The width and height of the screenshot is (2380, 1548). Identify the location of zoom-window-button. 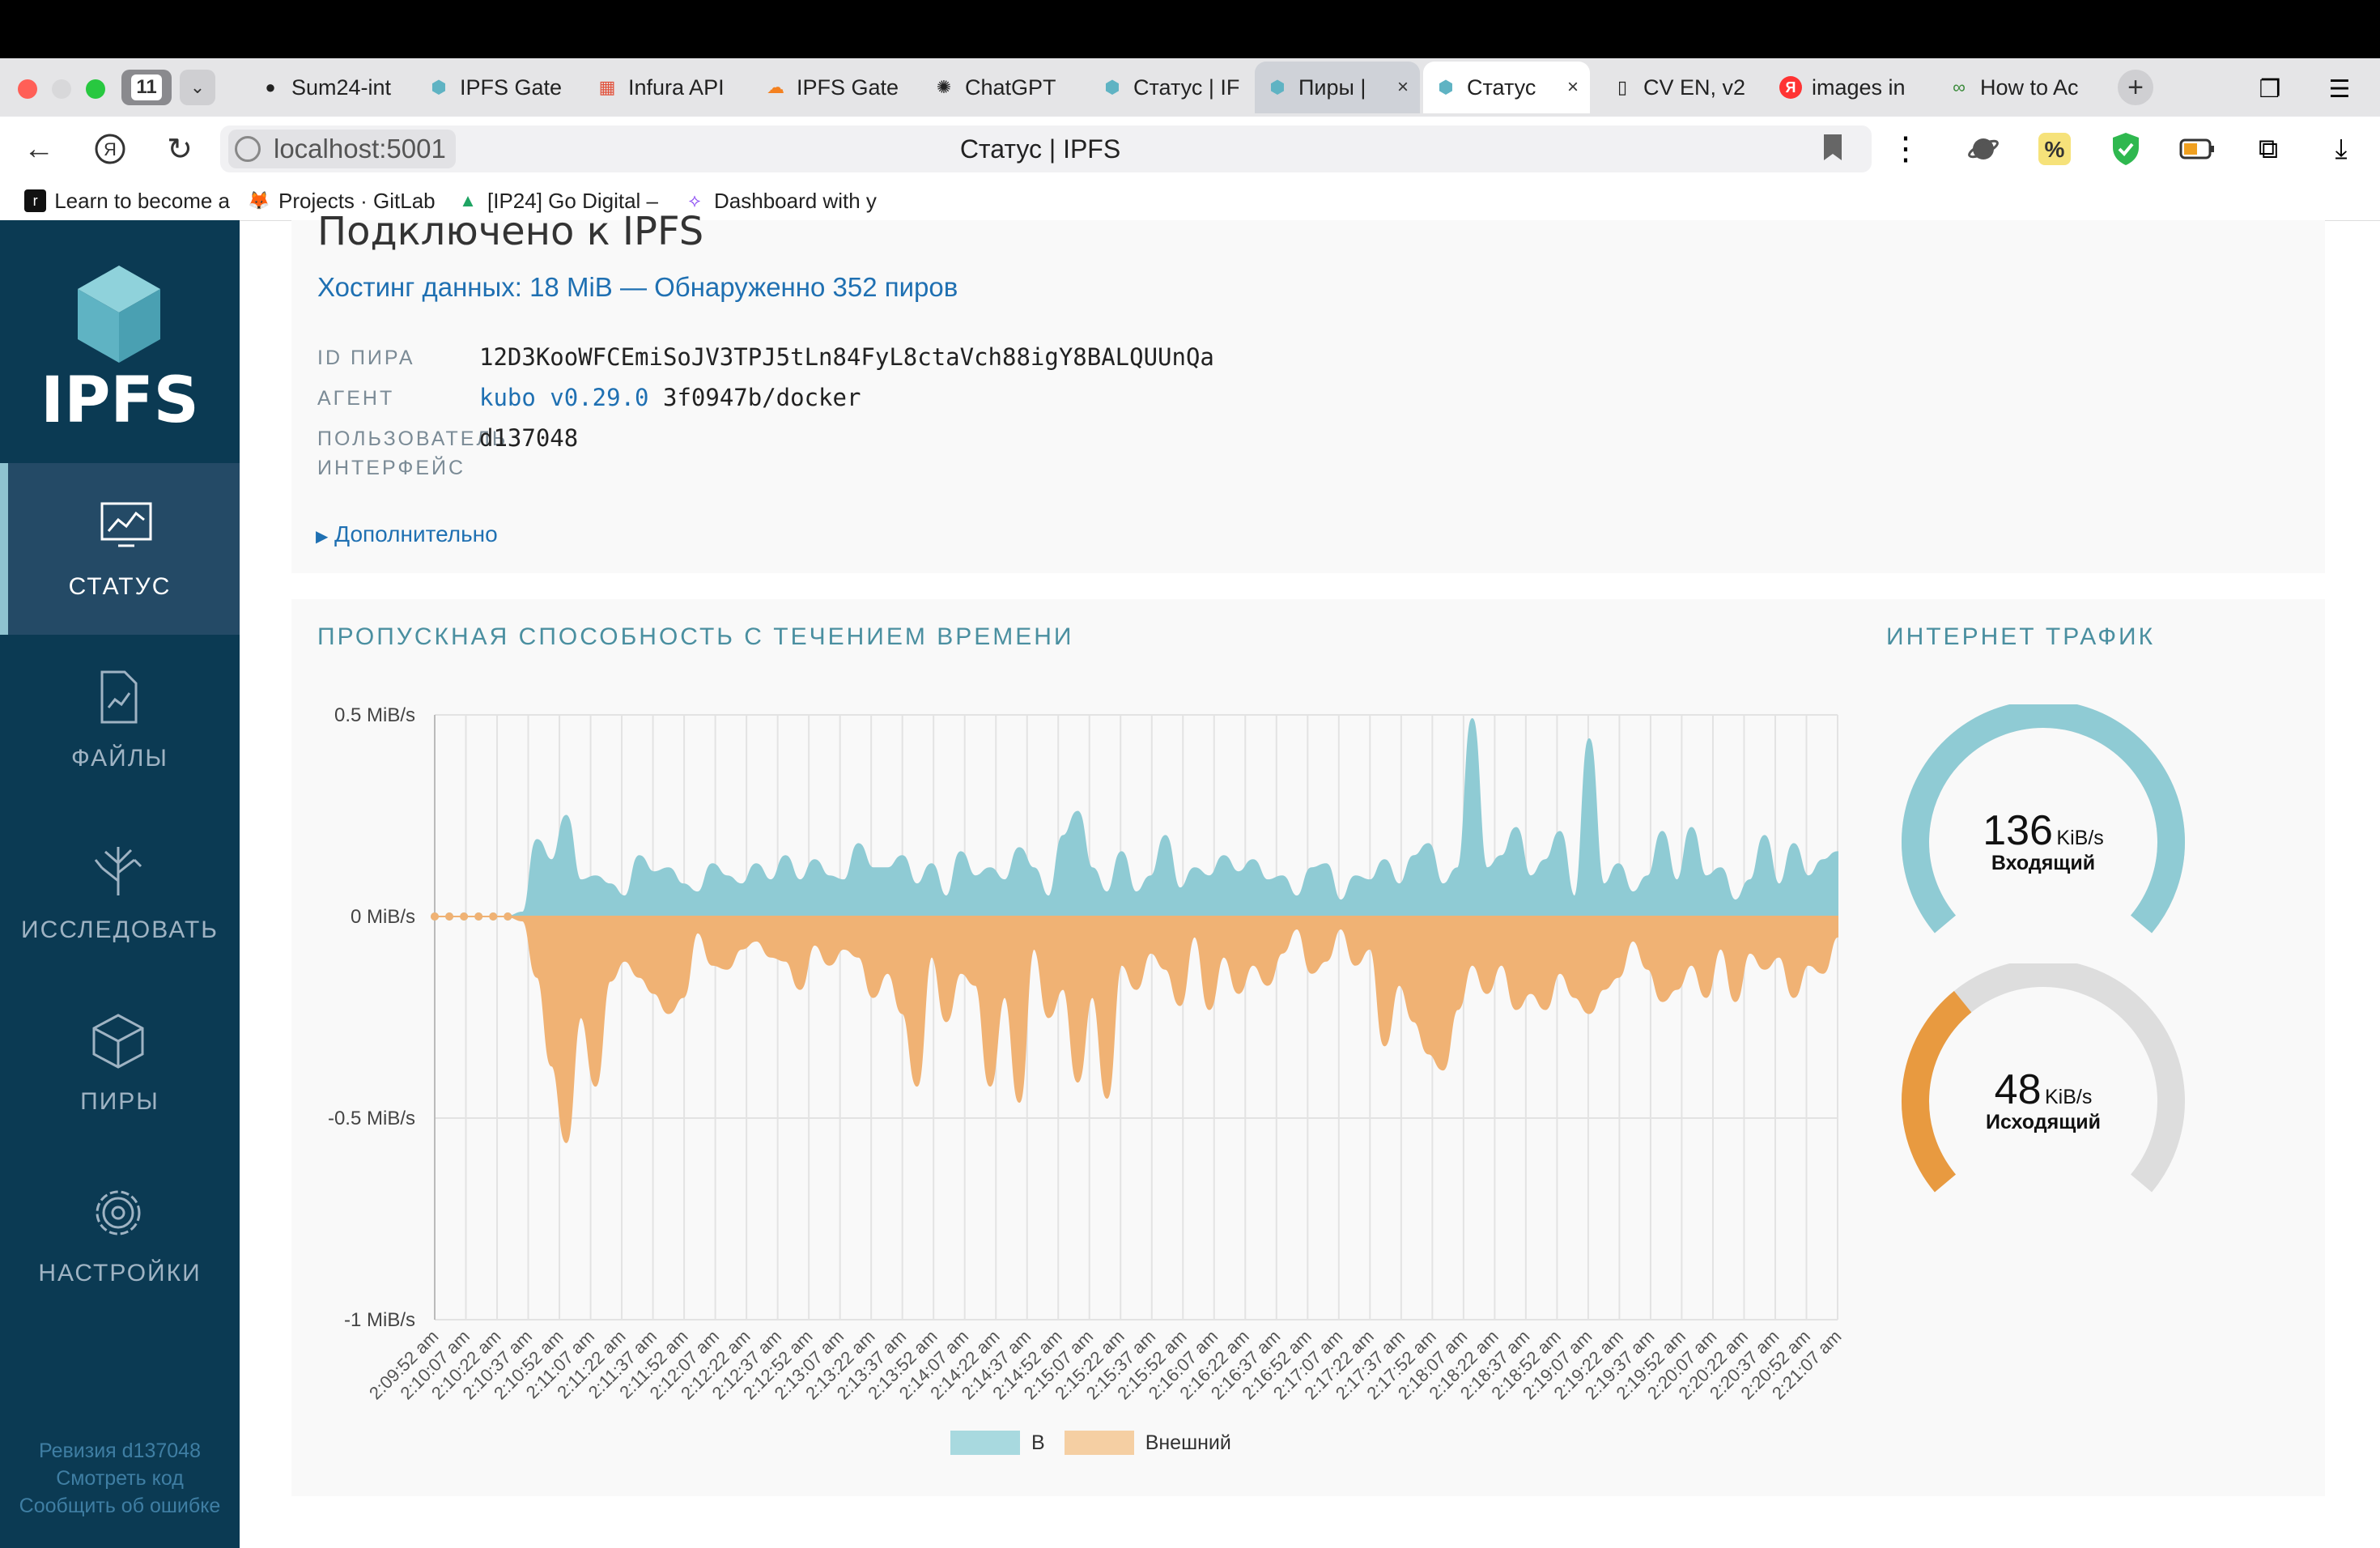
(95, 89).